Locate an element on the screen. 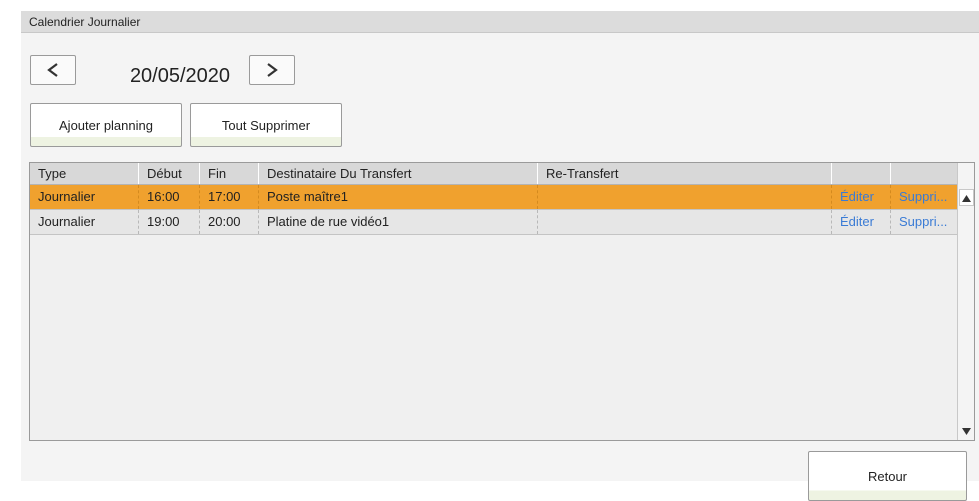  column-header-start: Début is located at coordinates (168, 173).